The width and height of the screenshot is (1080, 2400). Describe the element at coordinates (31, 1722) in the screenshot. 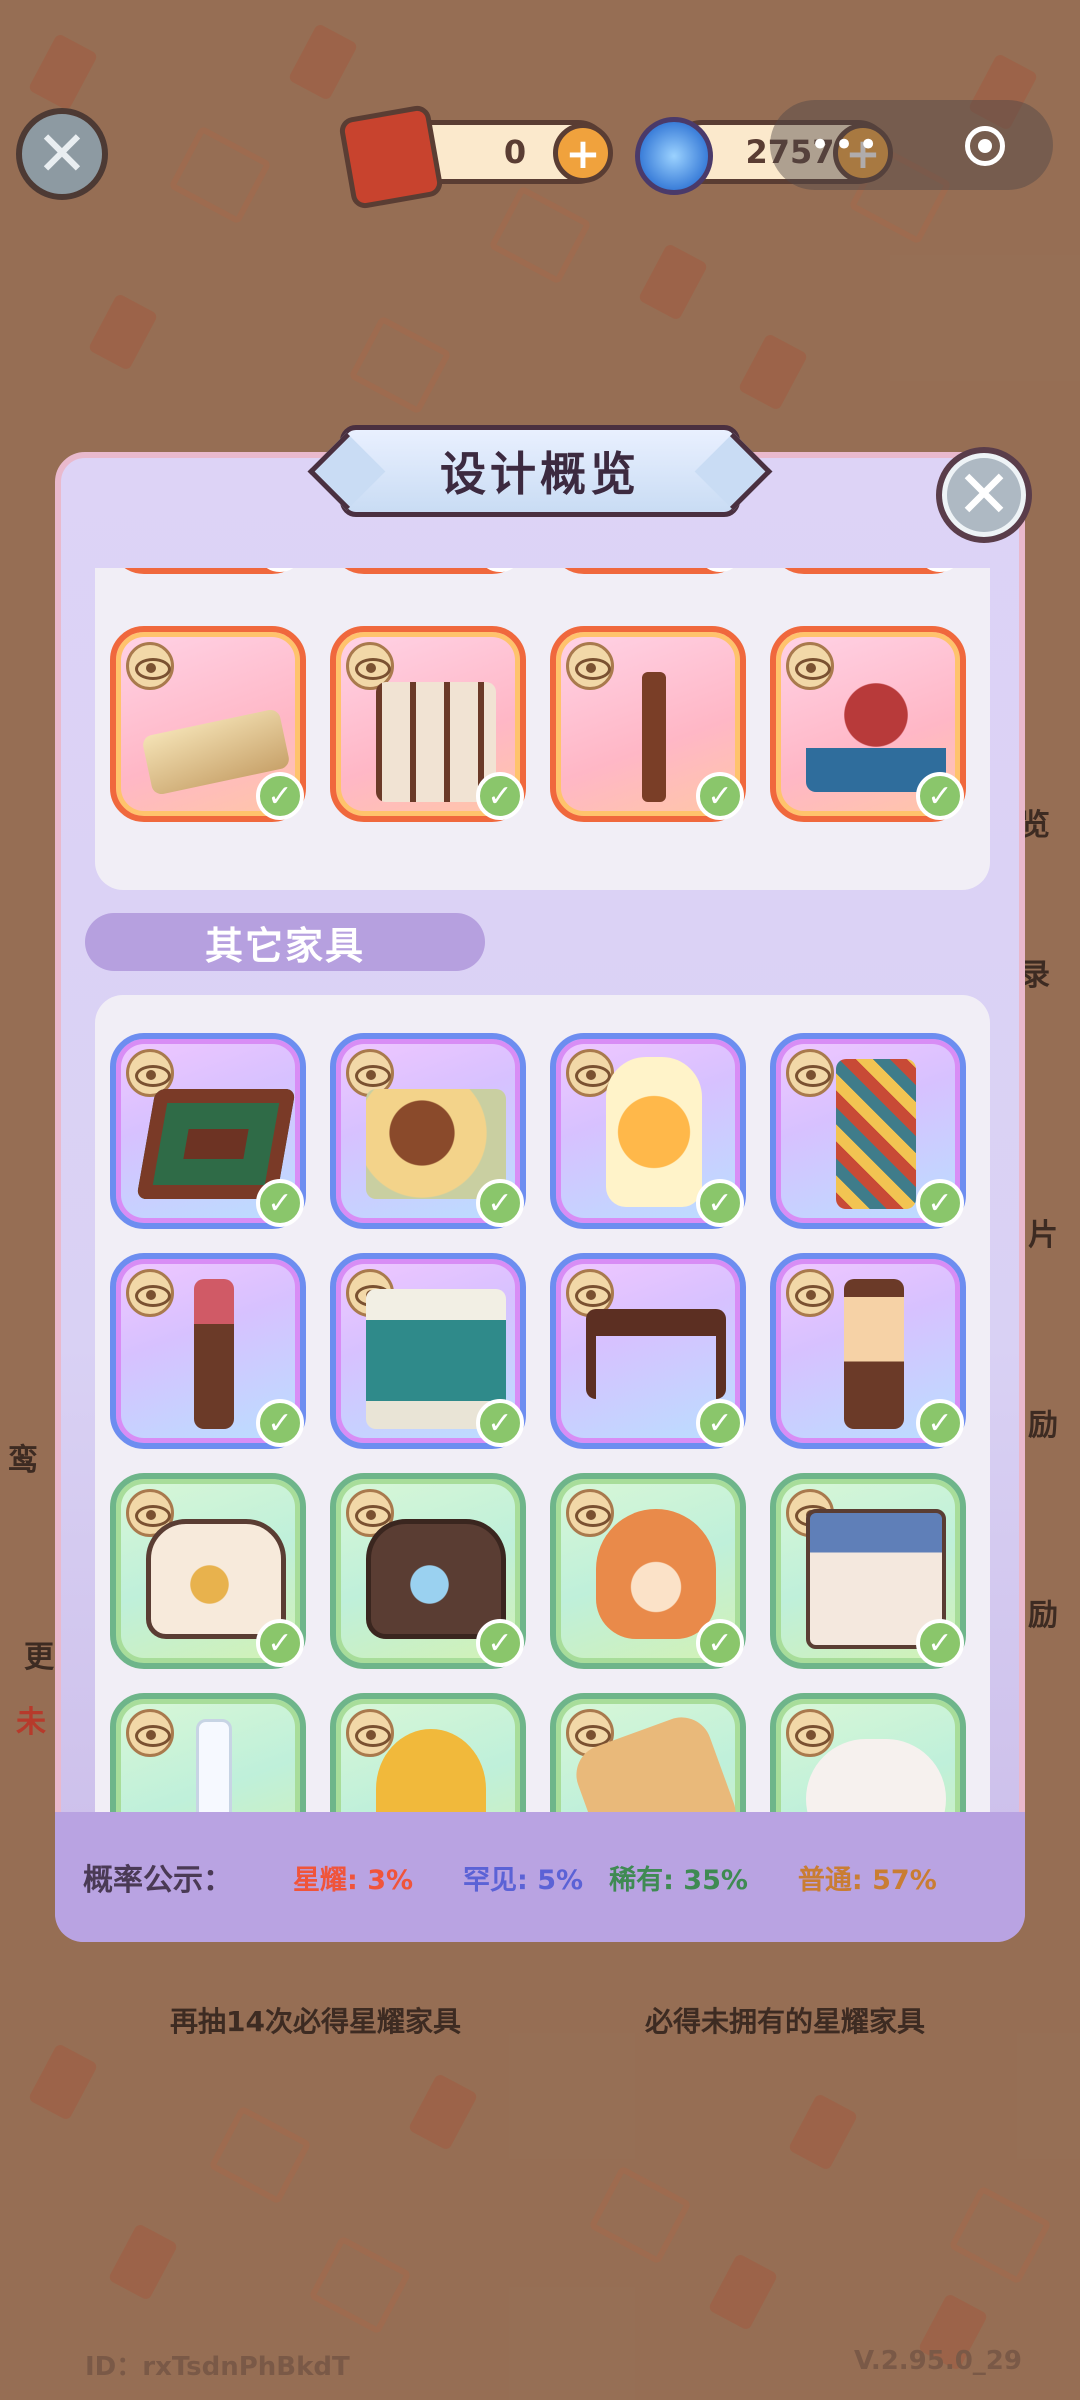

I see `side-label: 未` at that location.